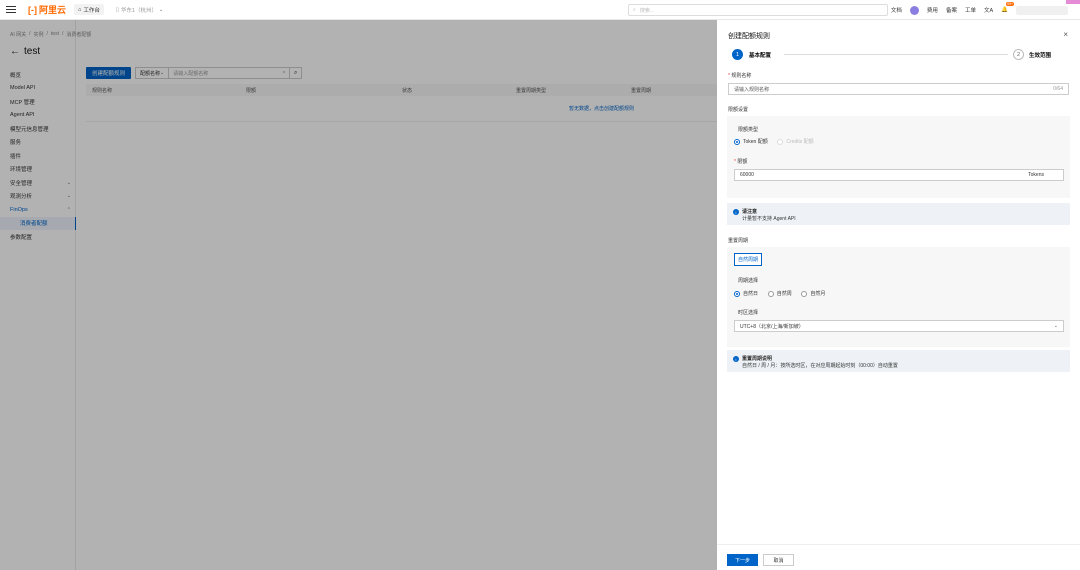  I want to click on rule-name-input: 请输入规则名称 0/64, so click(898, 89).